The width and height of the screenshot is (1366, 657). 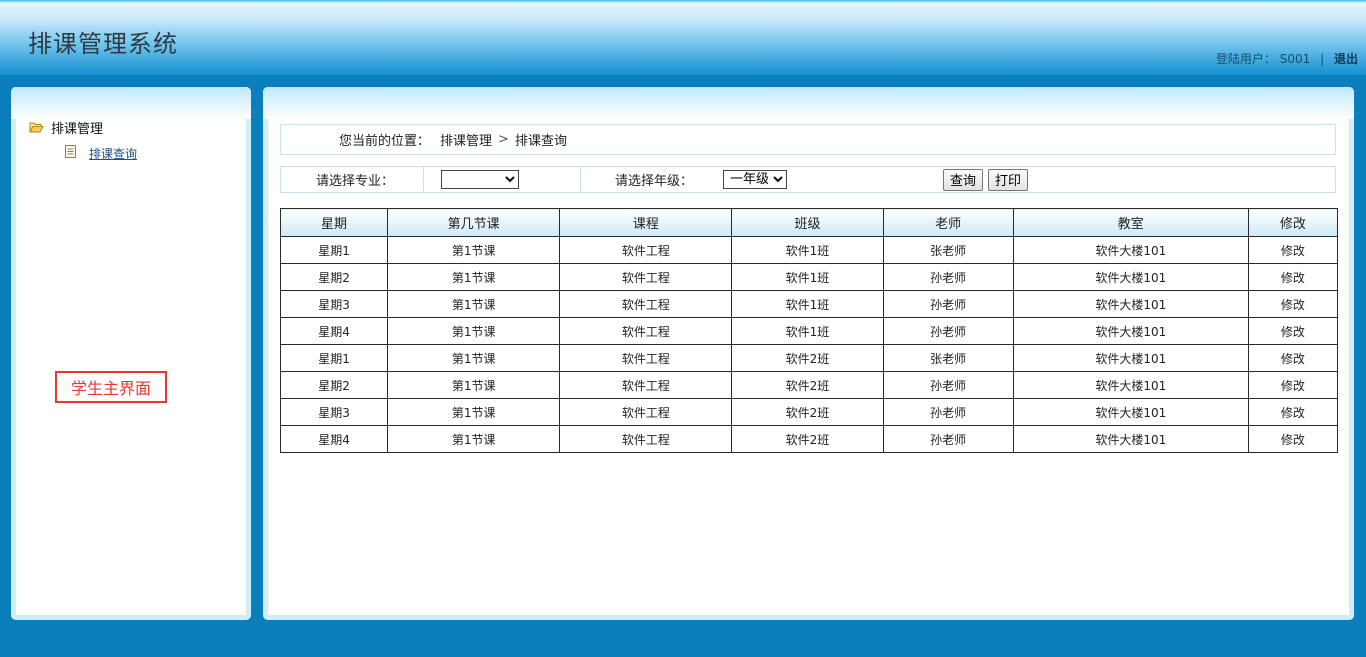 I want to click on column-header-course: 课程, so click(x=646, y=222).